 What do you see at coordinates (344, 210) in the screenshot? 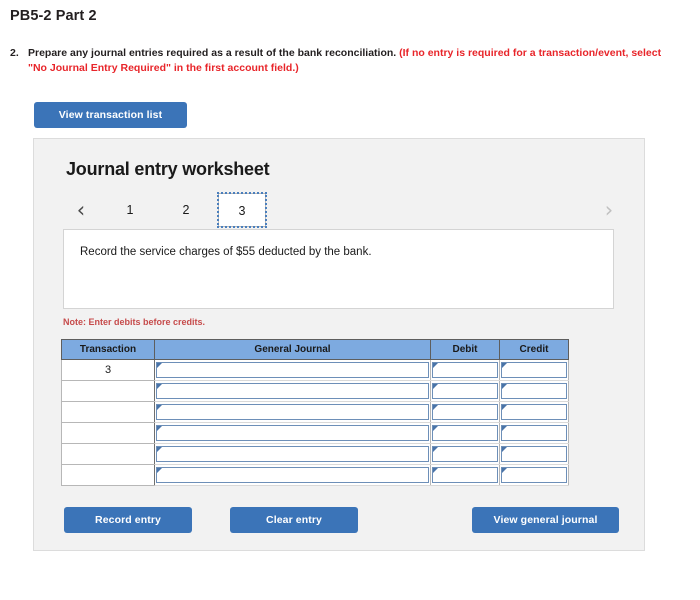
I see `worksheet-pager: ‹ 1 2 3 ›` at bounding box center [344, 210].